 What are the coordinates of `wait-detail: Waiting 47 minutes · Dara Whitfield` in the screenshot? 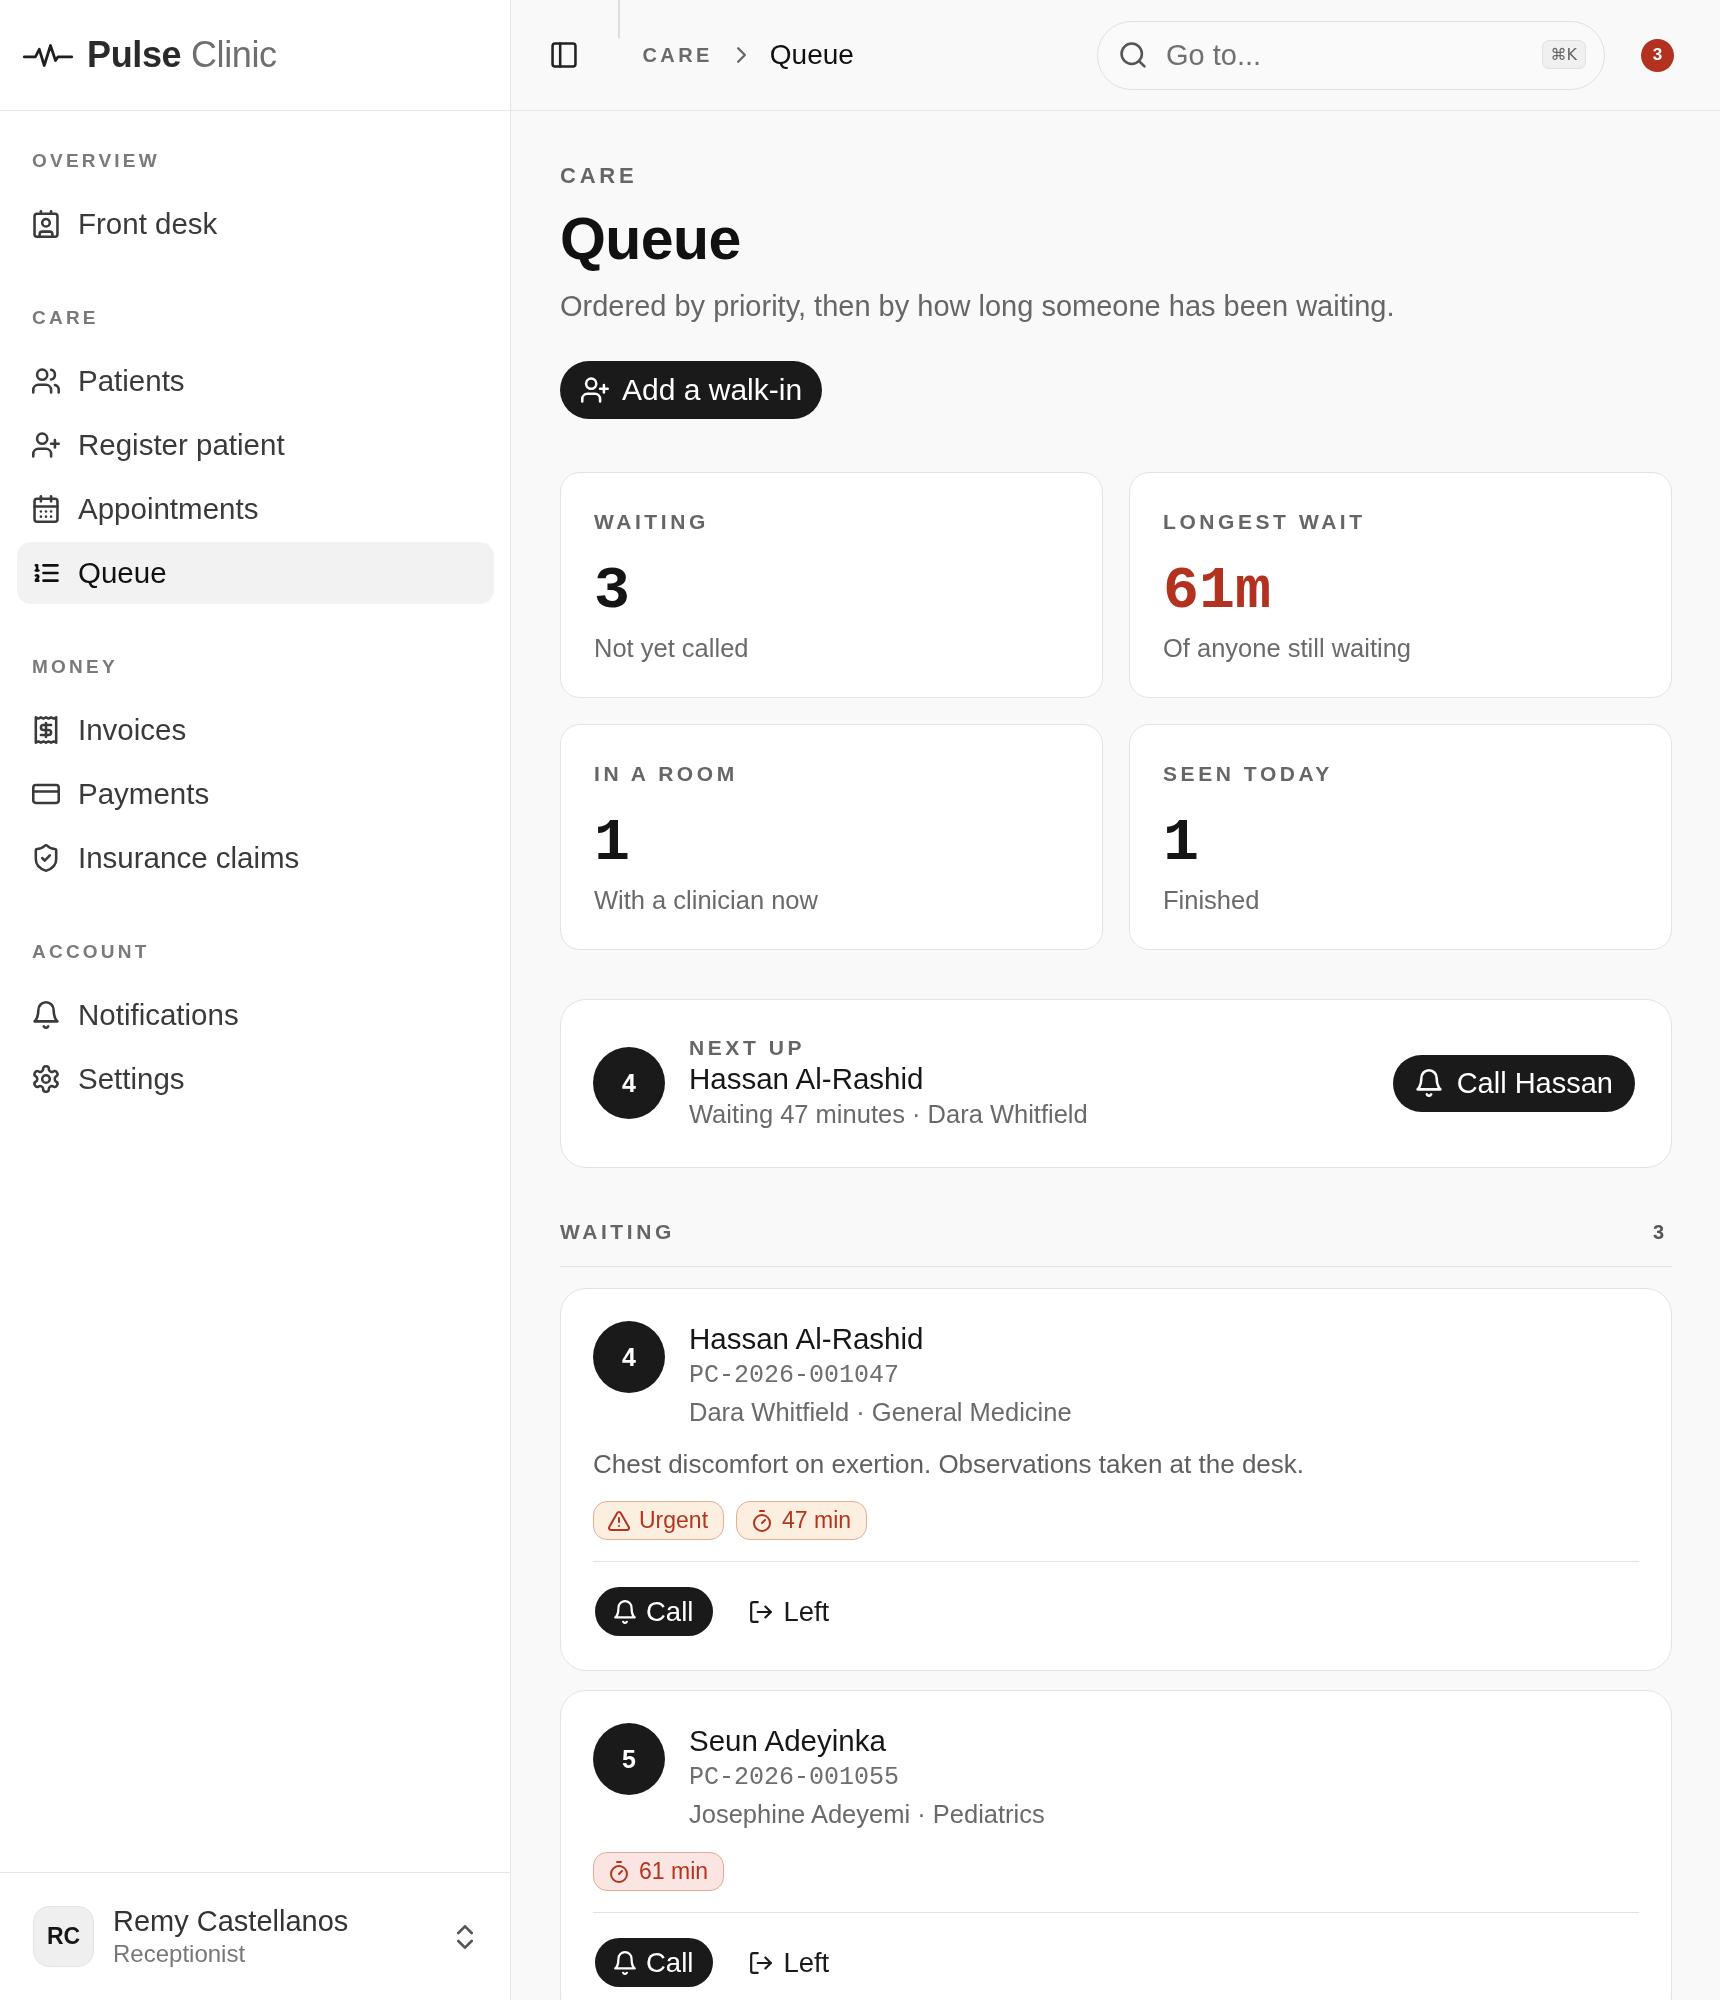 It's located at (889, 1114).